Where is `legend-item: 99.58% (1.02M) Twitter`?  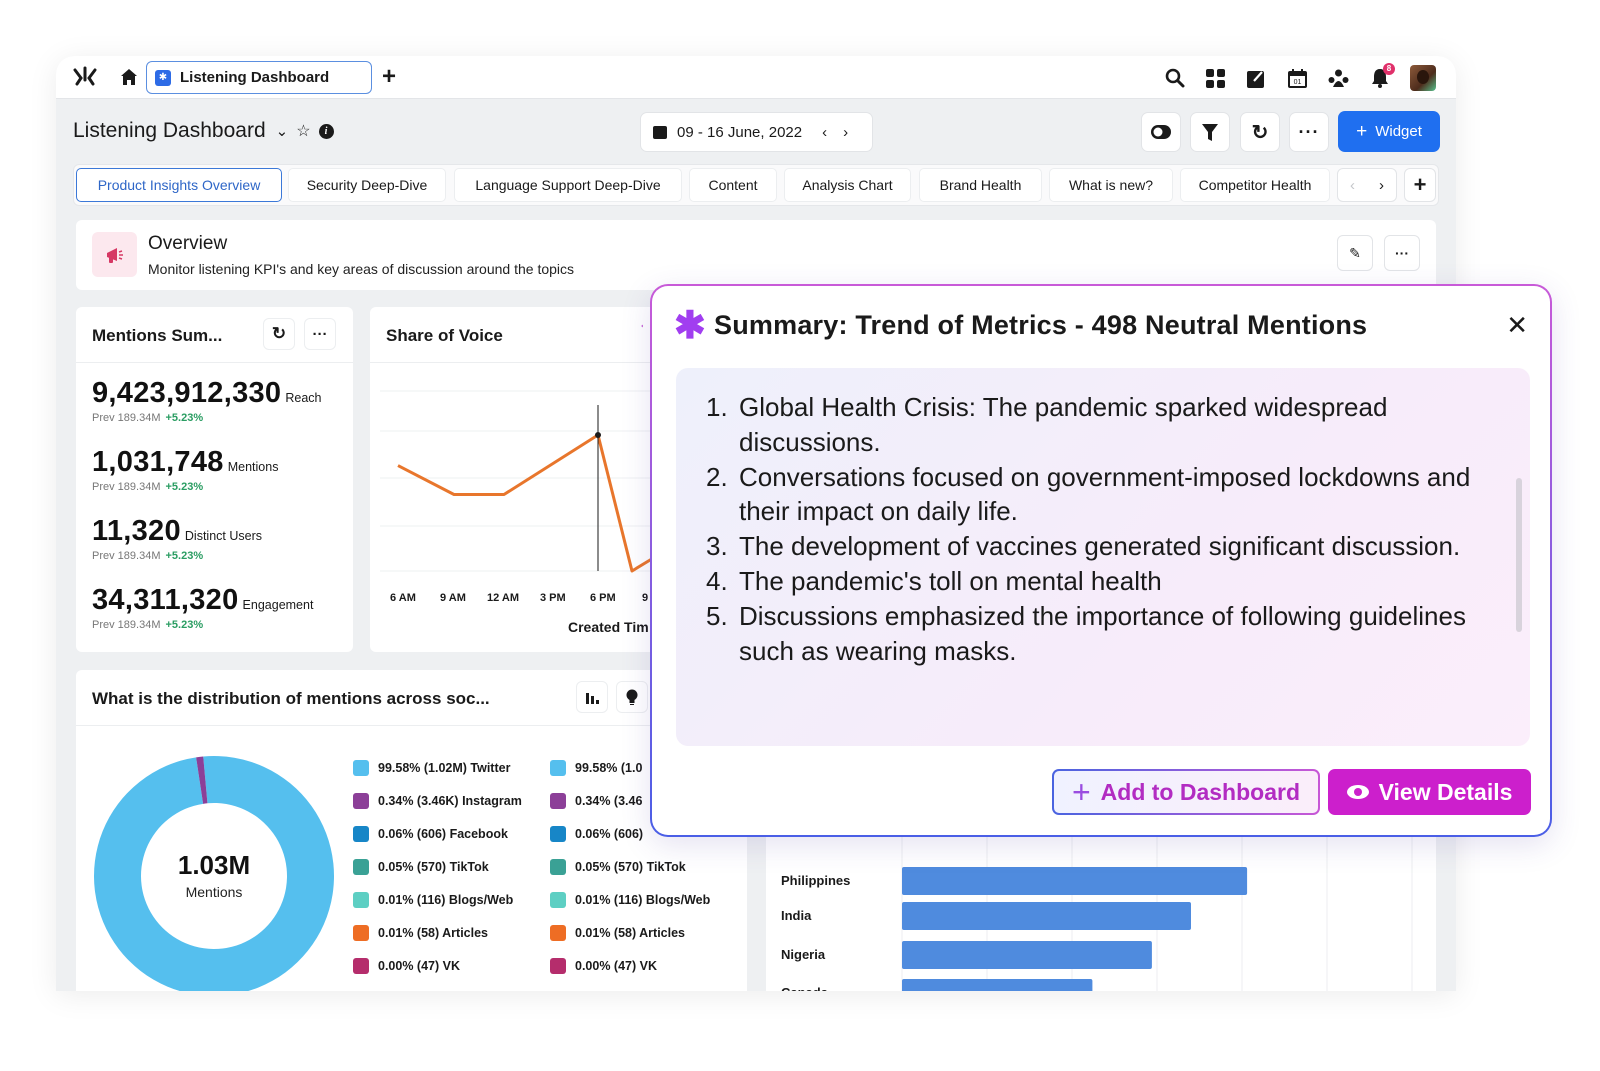
legend-item: 99.58% (1.02M) Twitter is located at coordinates (431, 768).